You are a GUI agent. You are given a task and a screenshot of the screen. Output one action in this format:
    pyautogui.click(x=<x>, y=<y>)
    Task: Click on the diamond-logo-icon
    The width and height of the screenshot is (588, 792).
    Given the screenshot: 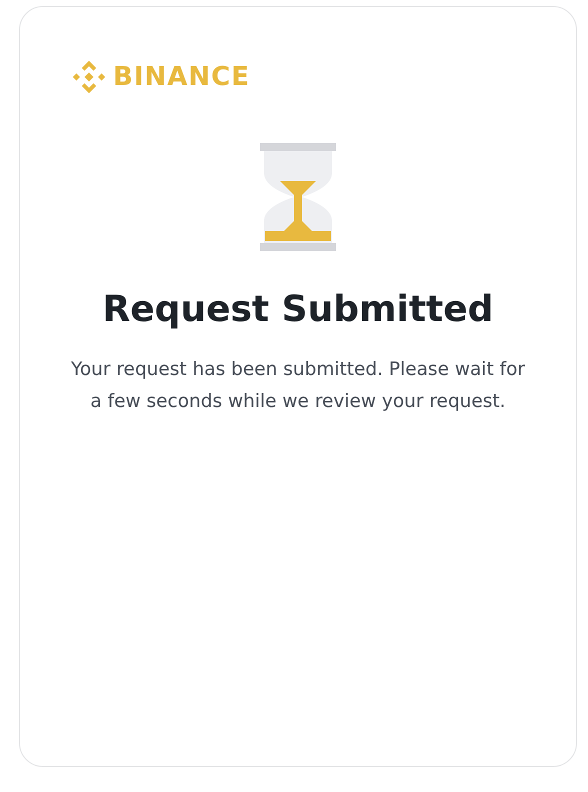 What is the action you would take?
    pyautogui.click(x=89, y=77)
    